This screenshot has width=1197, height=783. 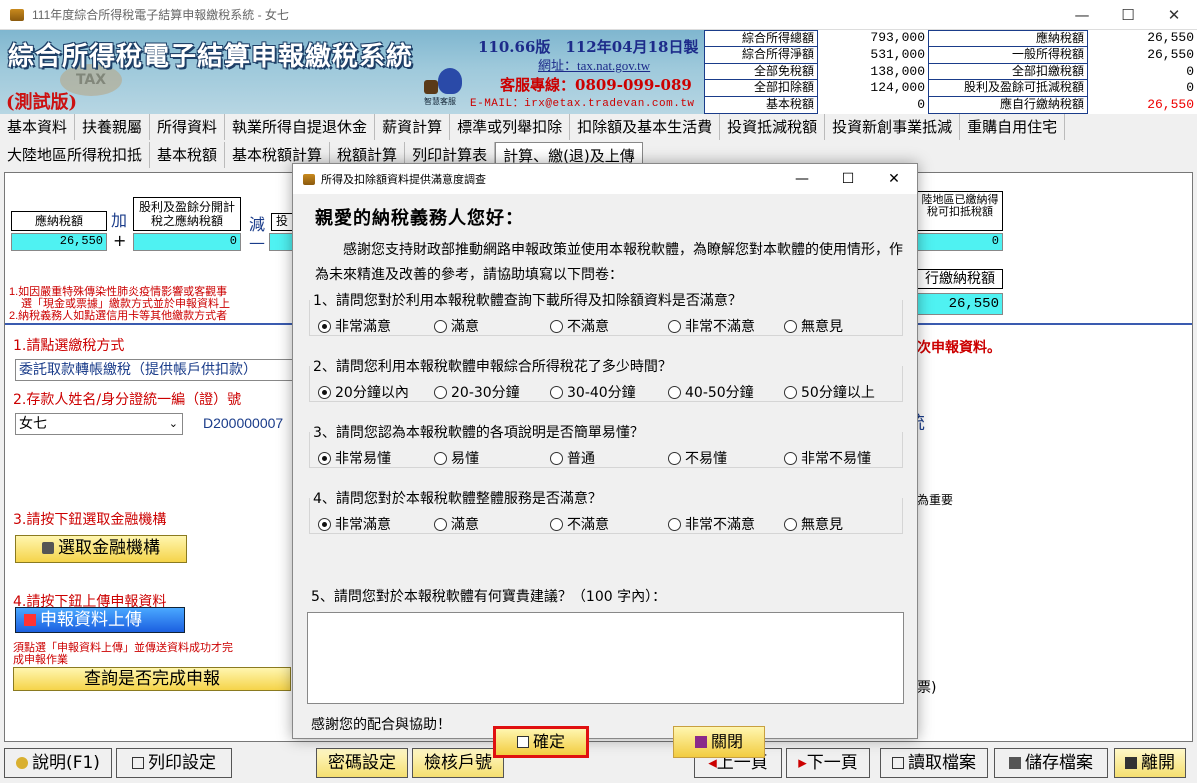 What do you see at coordinates (802, 179) in the screenshot?
I see `dialog-minimize-icon: —` at bounding box center [802, 179].